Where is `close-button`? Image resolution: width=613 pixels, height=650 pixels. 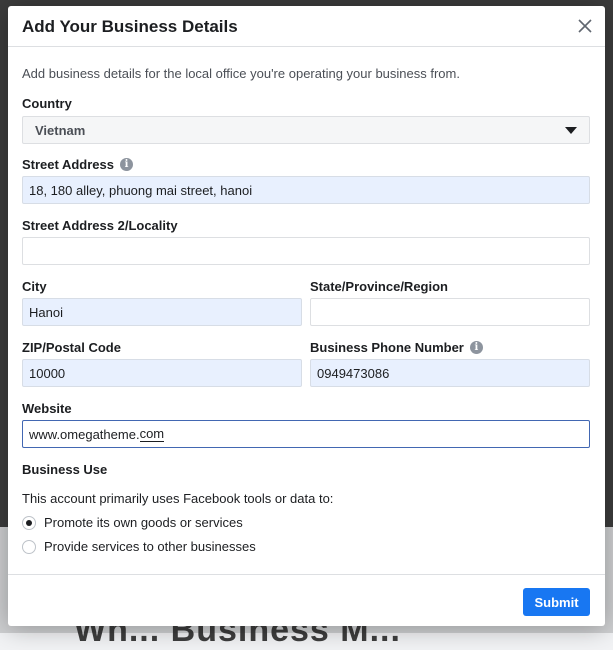
close-button is located at coordinates (585, 26).